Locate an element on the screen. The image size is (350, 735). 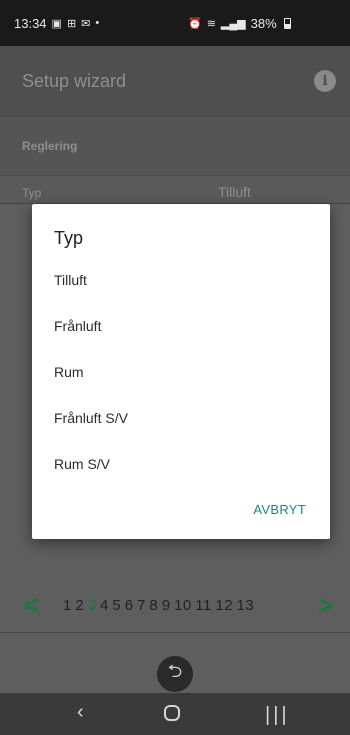
type-label: Typ is located at coordinates (32, 193).